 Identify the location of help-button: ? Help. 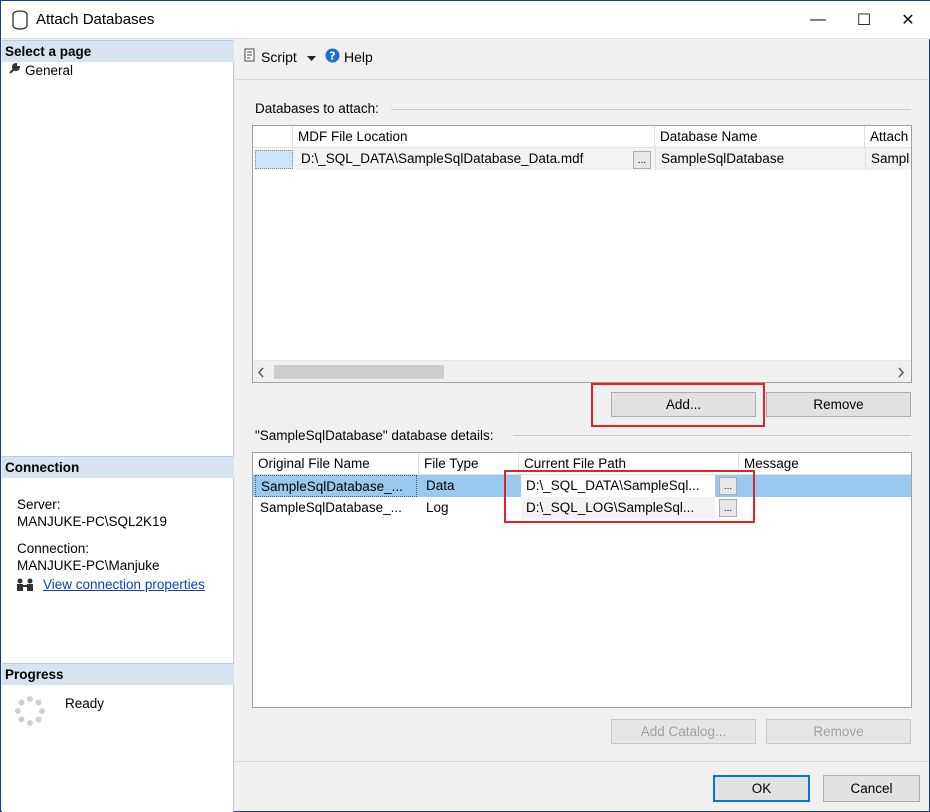
(349, 57).